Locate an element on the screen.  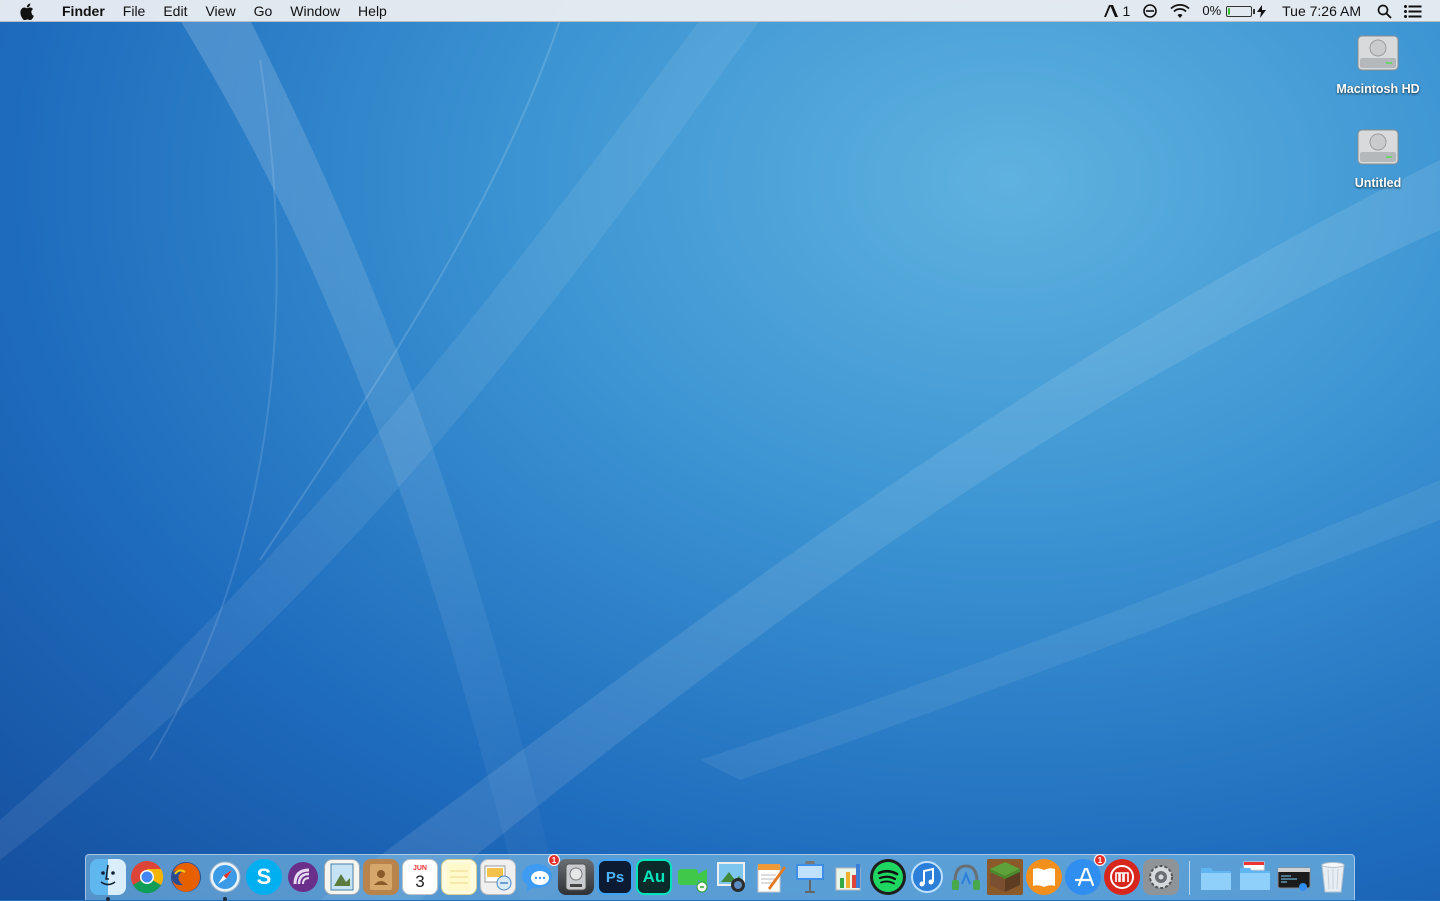
keynote-icon is located at coordinates (810, 877).